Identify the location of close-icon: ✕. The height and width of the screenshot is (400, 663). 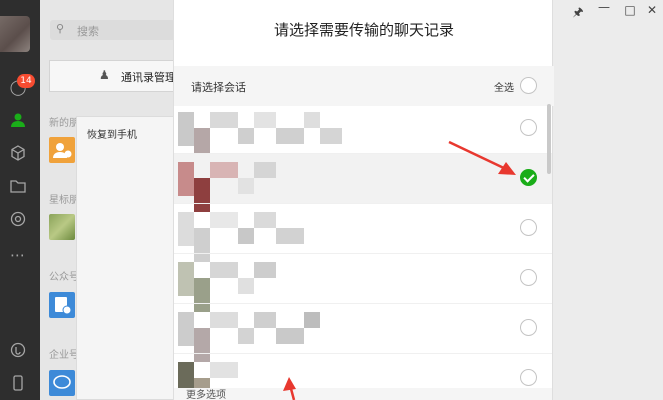
(652, 10).